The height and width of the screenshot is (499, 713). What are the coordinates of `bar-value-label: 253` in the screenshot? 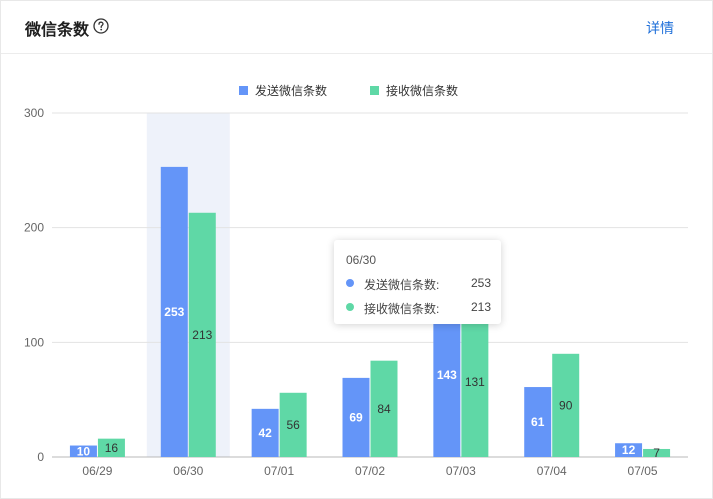 It's located at (174, 312).